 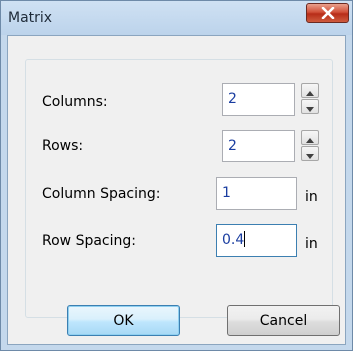 I want to click on rows-spinner, so click(x=310, y=145).